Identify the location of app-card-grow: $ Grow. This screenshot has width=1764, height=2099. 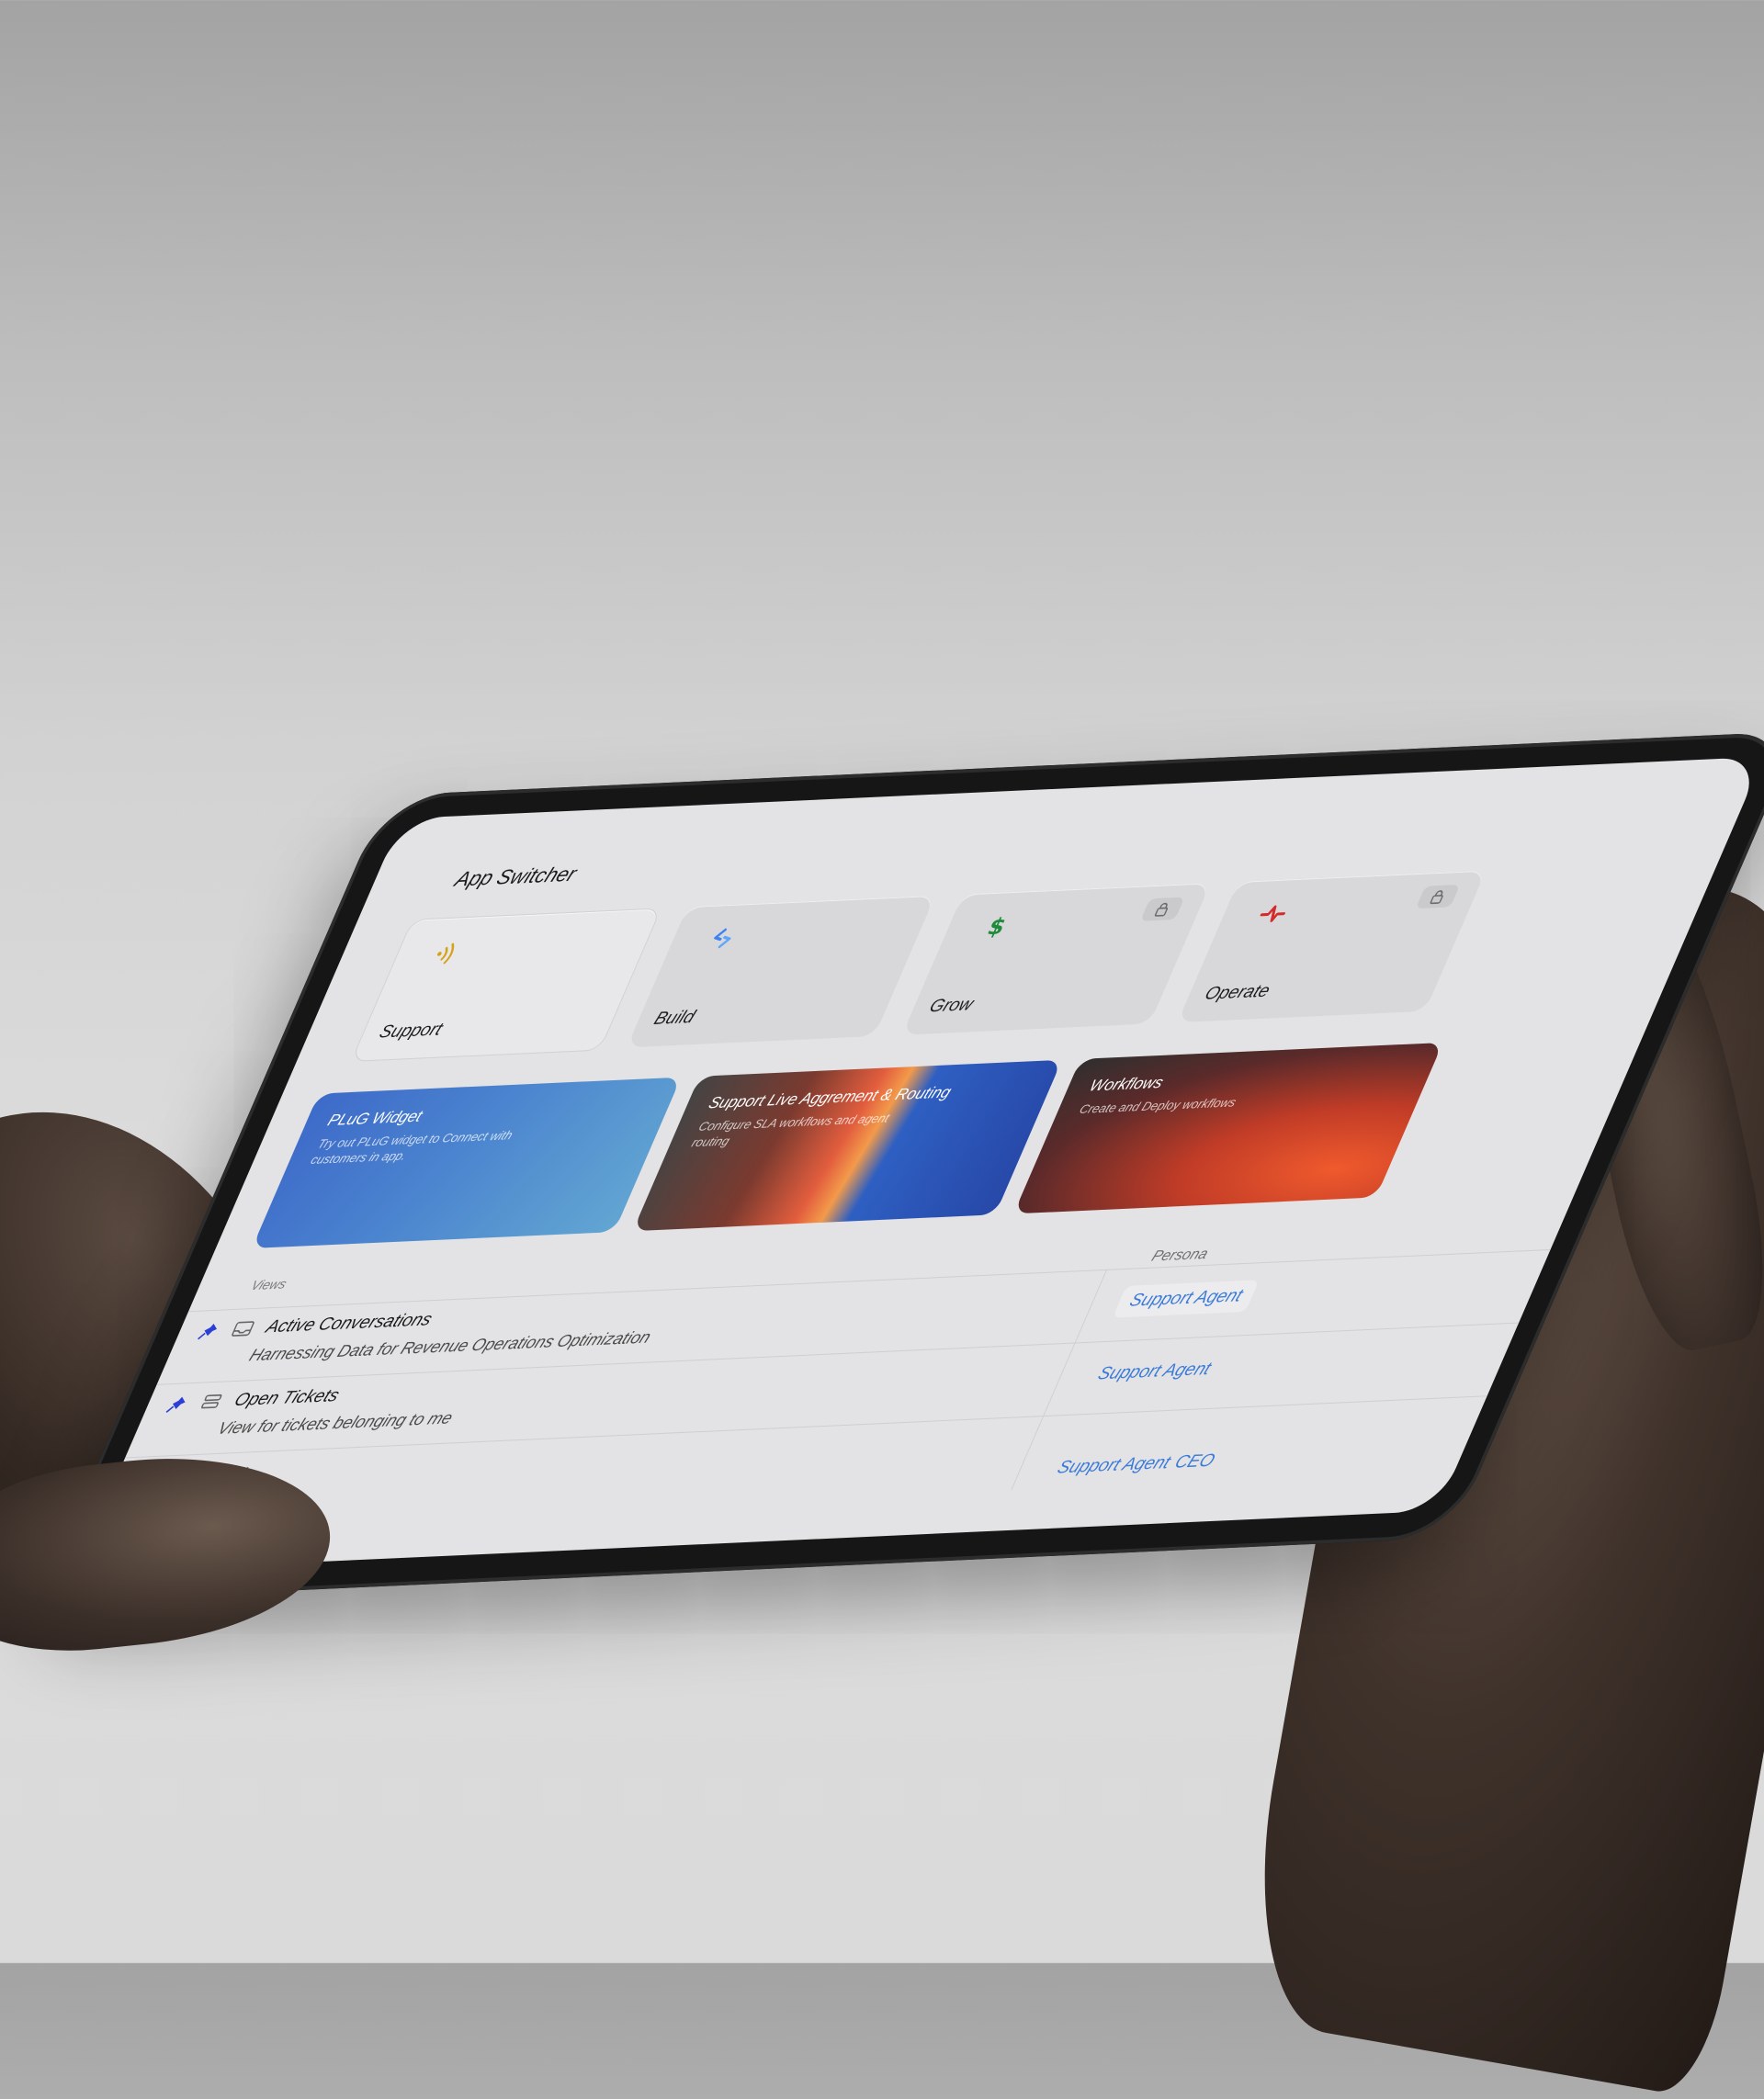
(1056, 959).